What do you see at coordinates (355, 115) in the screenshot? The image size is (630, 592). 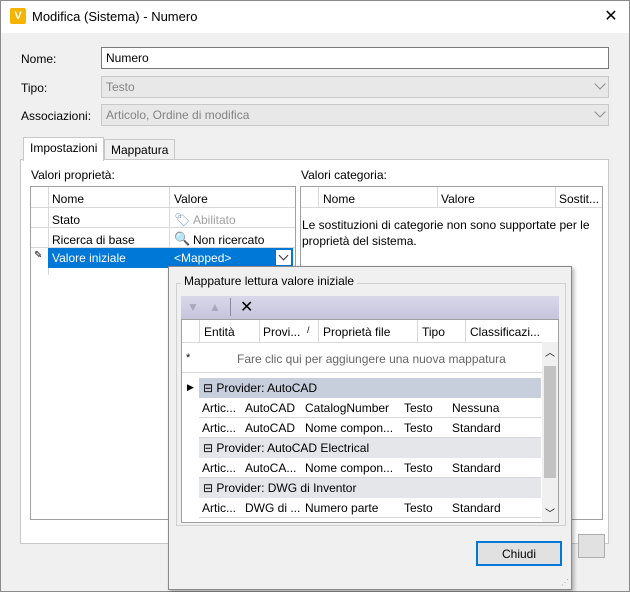 I see `associations-select: Articolo, Ordine di modifica` at bounding box center [355, 115].